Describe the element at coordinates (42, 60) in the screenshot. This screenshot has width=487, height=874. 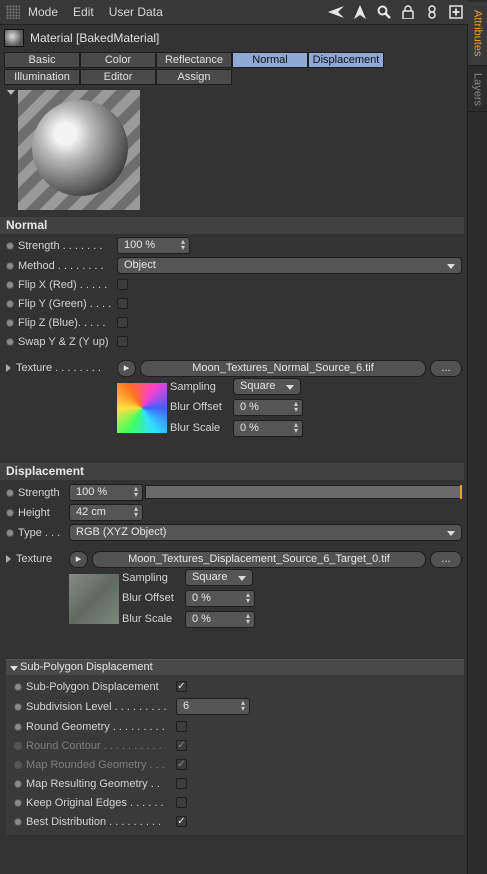
I see `tab-basic: Basic` at that location.